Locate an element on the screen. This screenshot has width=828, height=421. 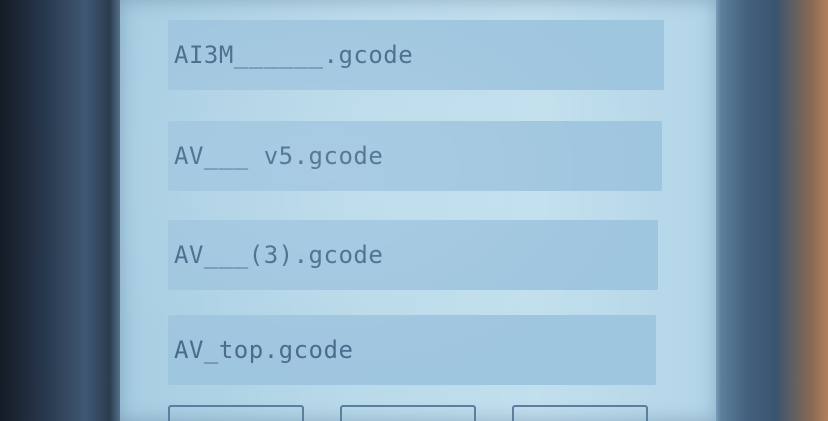
file-list-item: AV_top.gcode is located at coordinates (412, 350).